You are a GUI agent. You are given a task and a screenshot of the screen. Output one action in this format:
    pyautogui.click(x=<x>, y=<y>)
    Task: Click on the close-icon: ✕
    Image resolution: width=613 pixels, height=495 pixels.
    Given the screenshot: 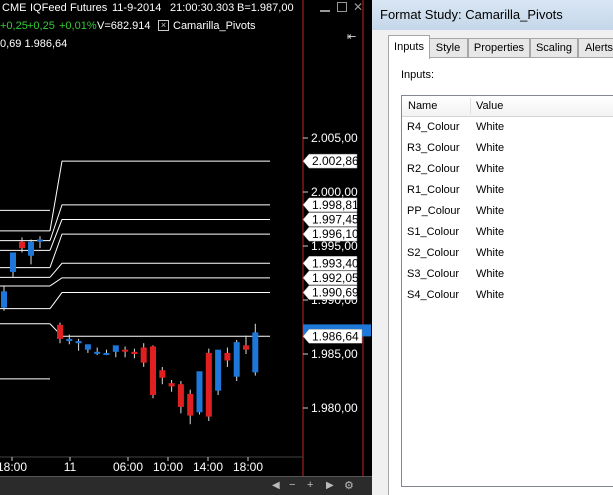 What is the action you would take?
    pyautogui.click(x=358, y=7)
    